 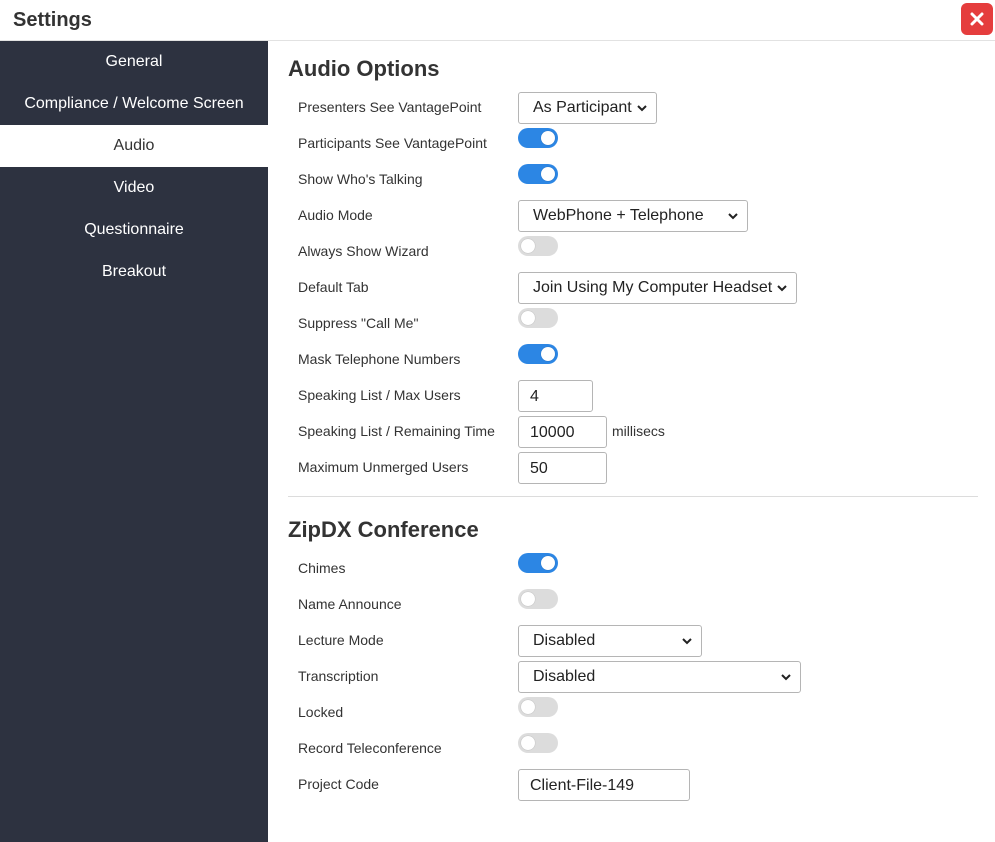 I want to click on field-label: Show Who's Talking, so click(x=360, y=179).